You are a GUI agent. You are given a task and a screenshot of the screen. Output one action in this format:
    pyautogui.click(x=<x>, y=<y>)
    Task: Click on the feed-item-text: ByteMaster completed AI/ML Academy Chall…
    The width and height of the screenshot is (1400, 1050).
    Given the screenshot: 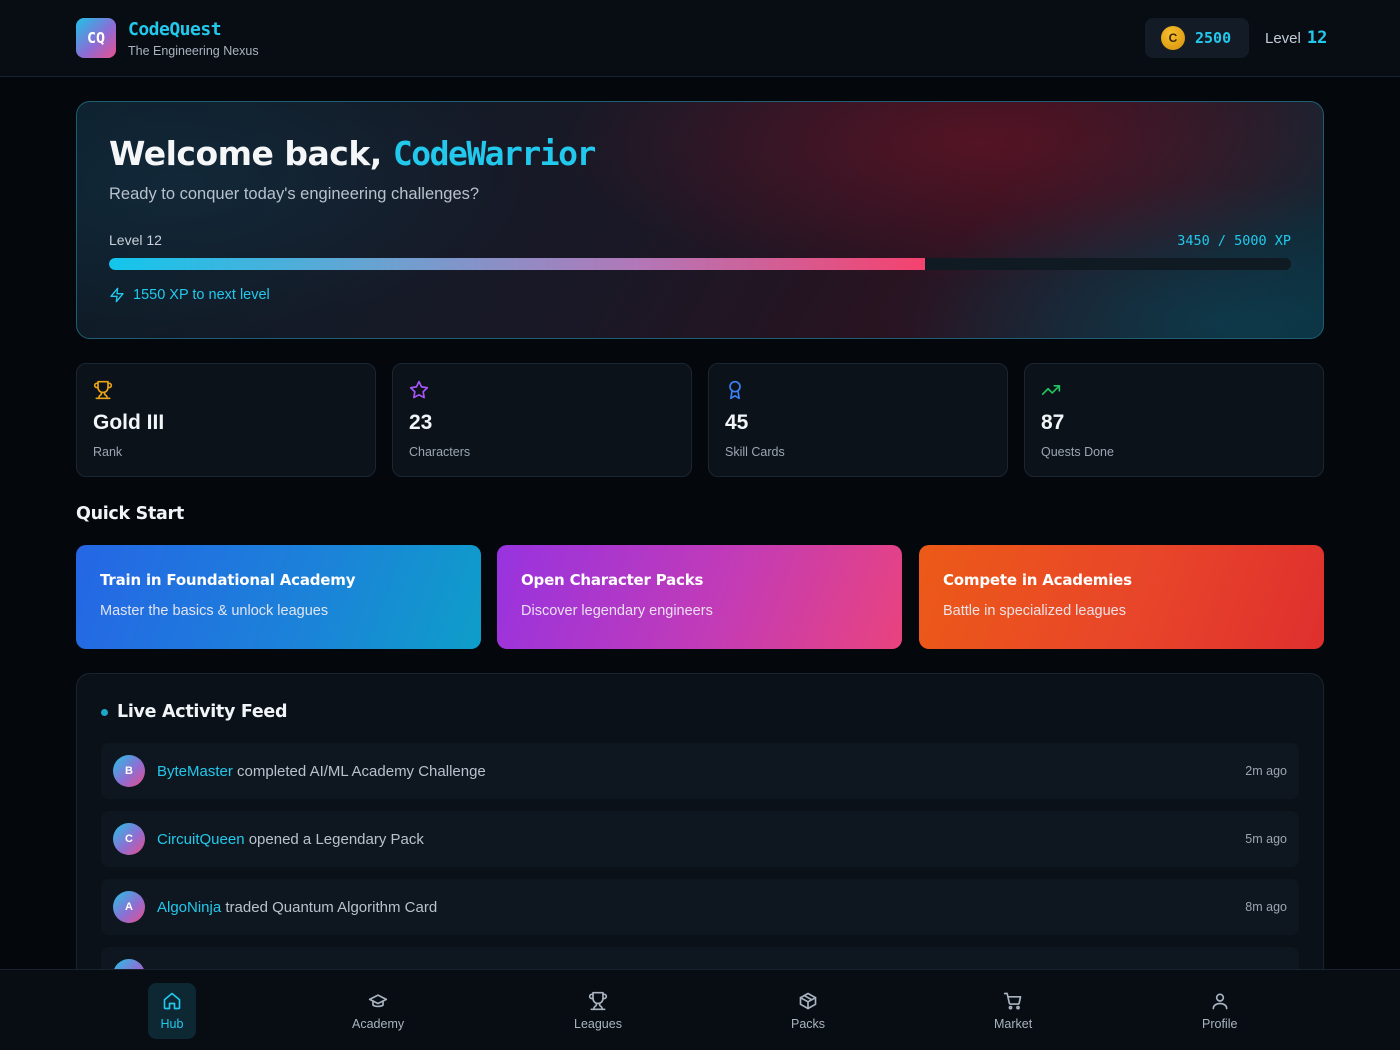 What is the action you would take?
    pyautogui.click(x=321, y=771)
    